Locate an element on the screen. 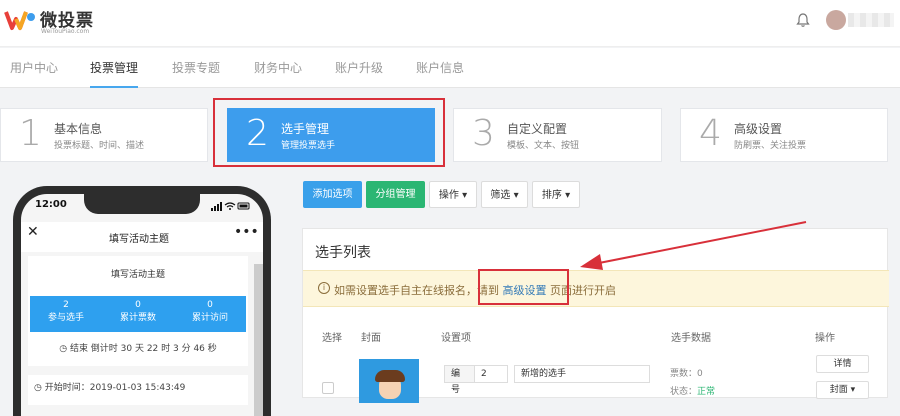  start-time-text: 开始时间：2019-01-03 15:43:49 is located at coordinates (115, 388).